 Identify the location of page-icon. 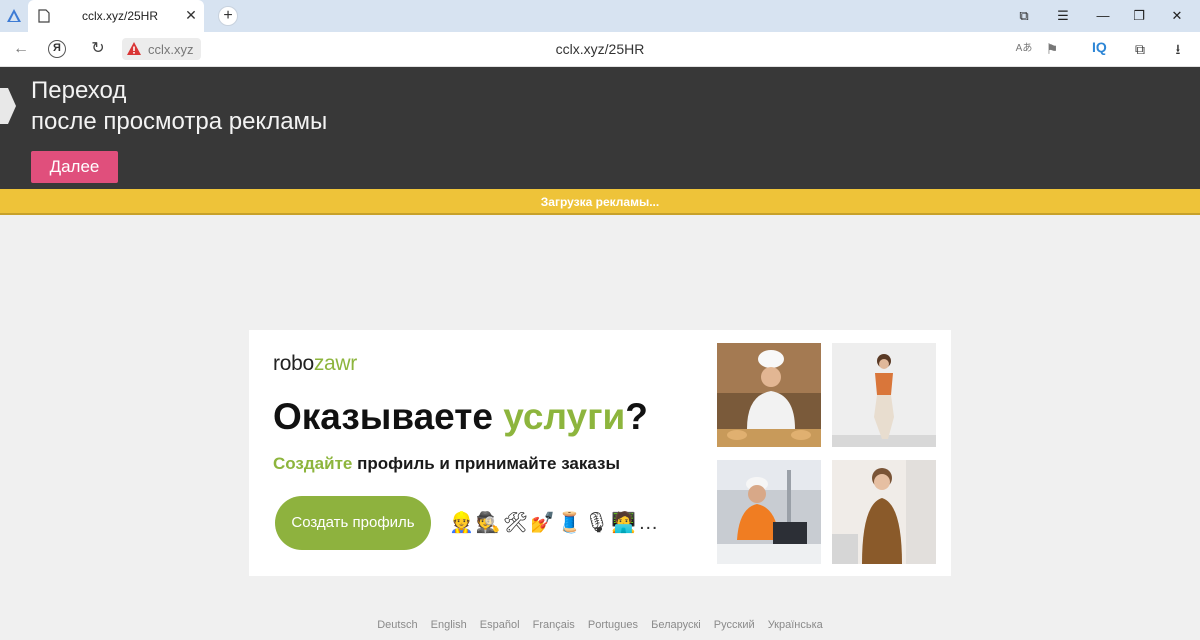
(44, 16).